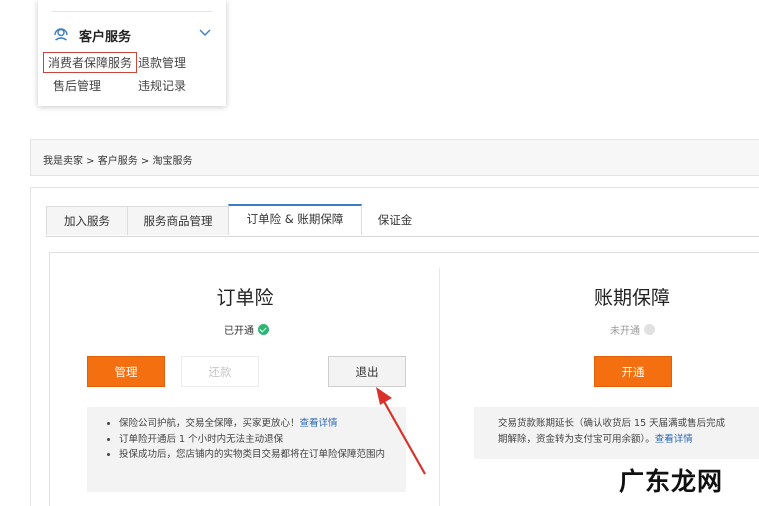 This screenshot has height=506, width=759. What do you see at coordinates (126, 371) in the screenshot?
I see `manage-button: 管理` at bounding box center [126, 371].